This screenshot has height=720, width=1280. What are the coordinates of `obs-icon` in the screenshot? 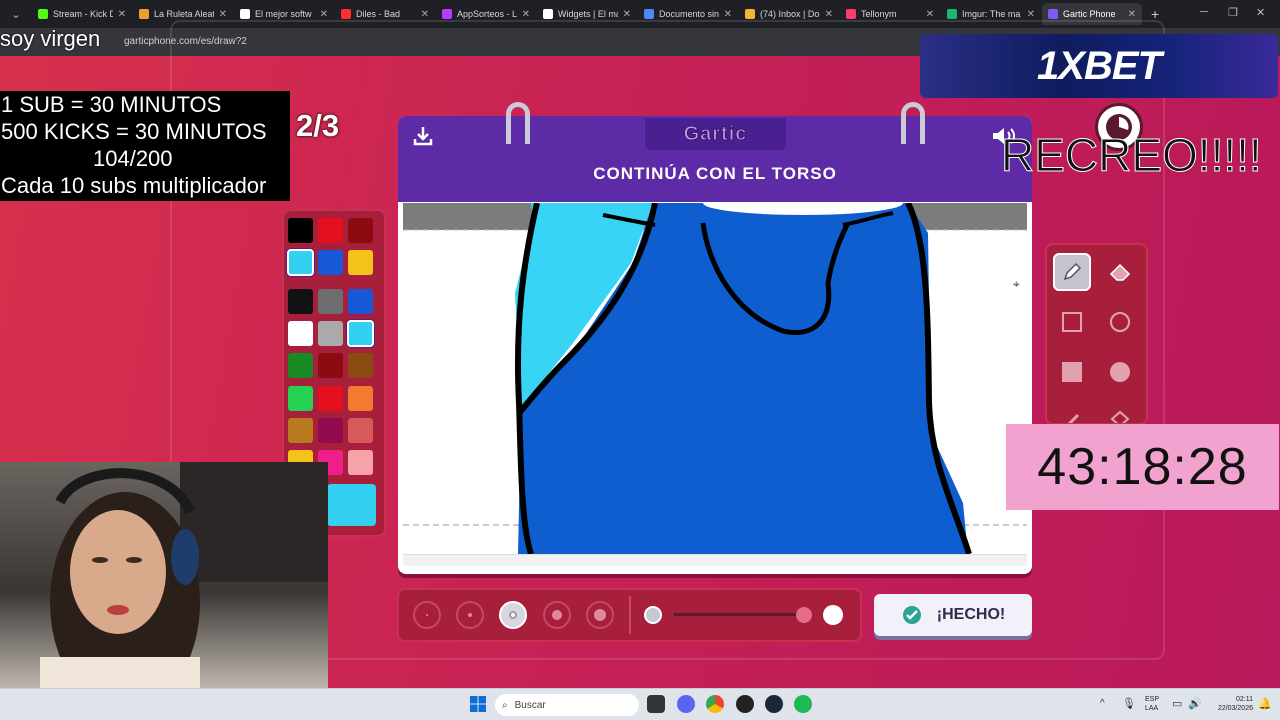 It's located at (745, 704).